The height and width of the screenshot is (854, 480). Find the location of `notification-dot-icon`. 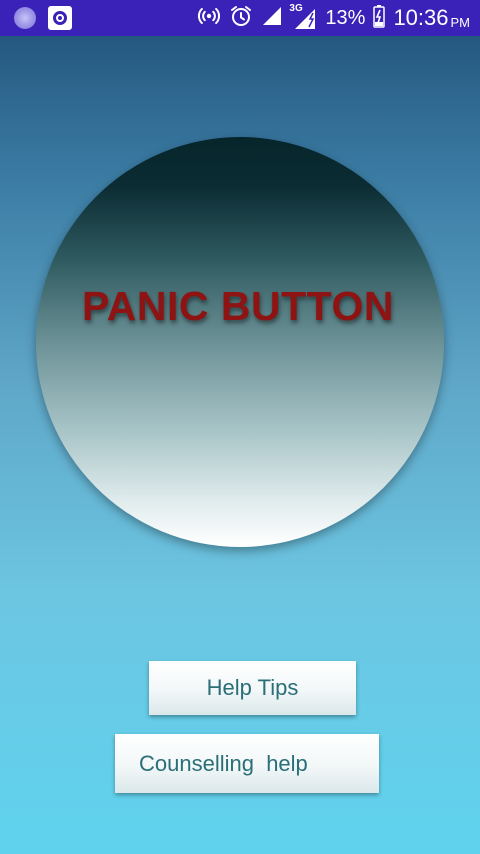

notification-dot-icon is located at coordinates (25, 18).